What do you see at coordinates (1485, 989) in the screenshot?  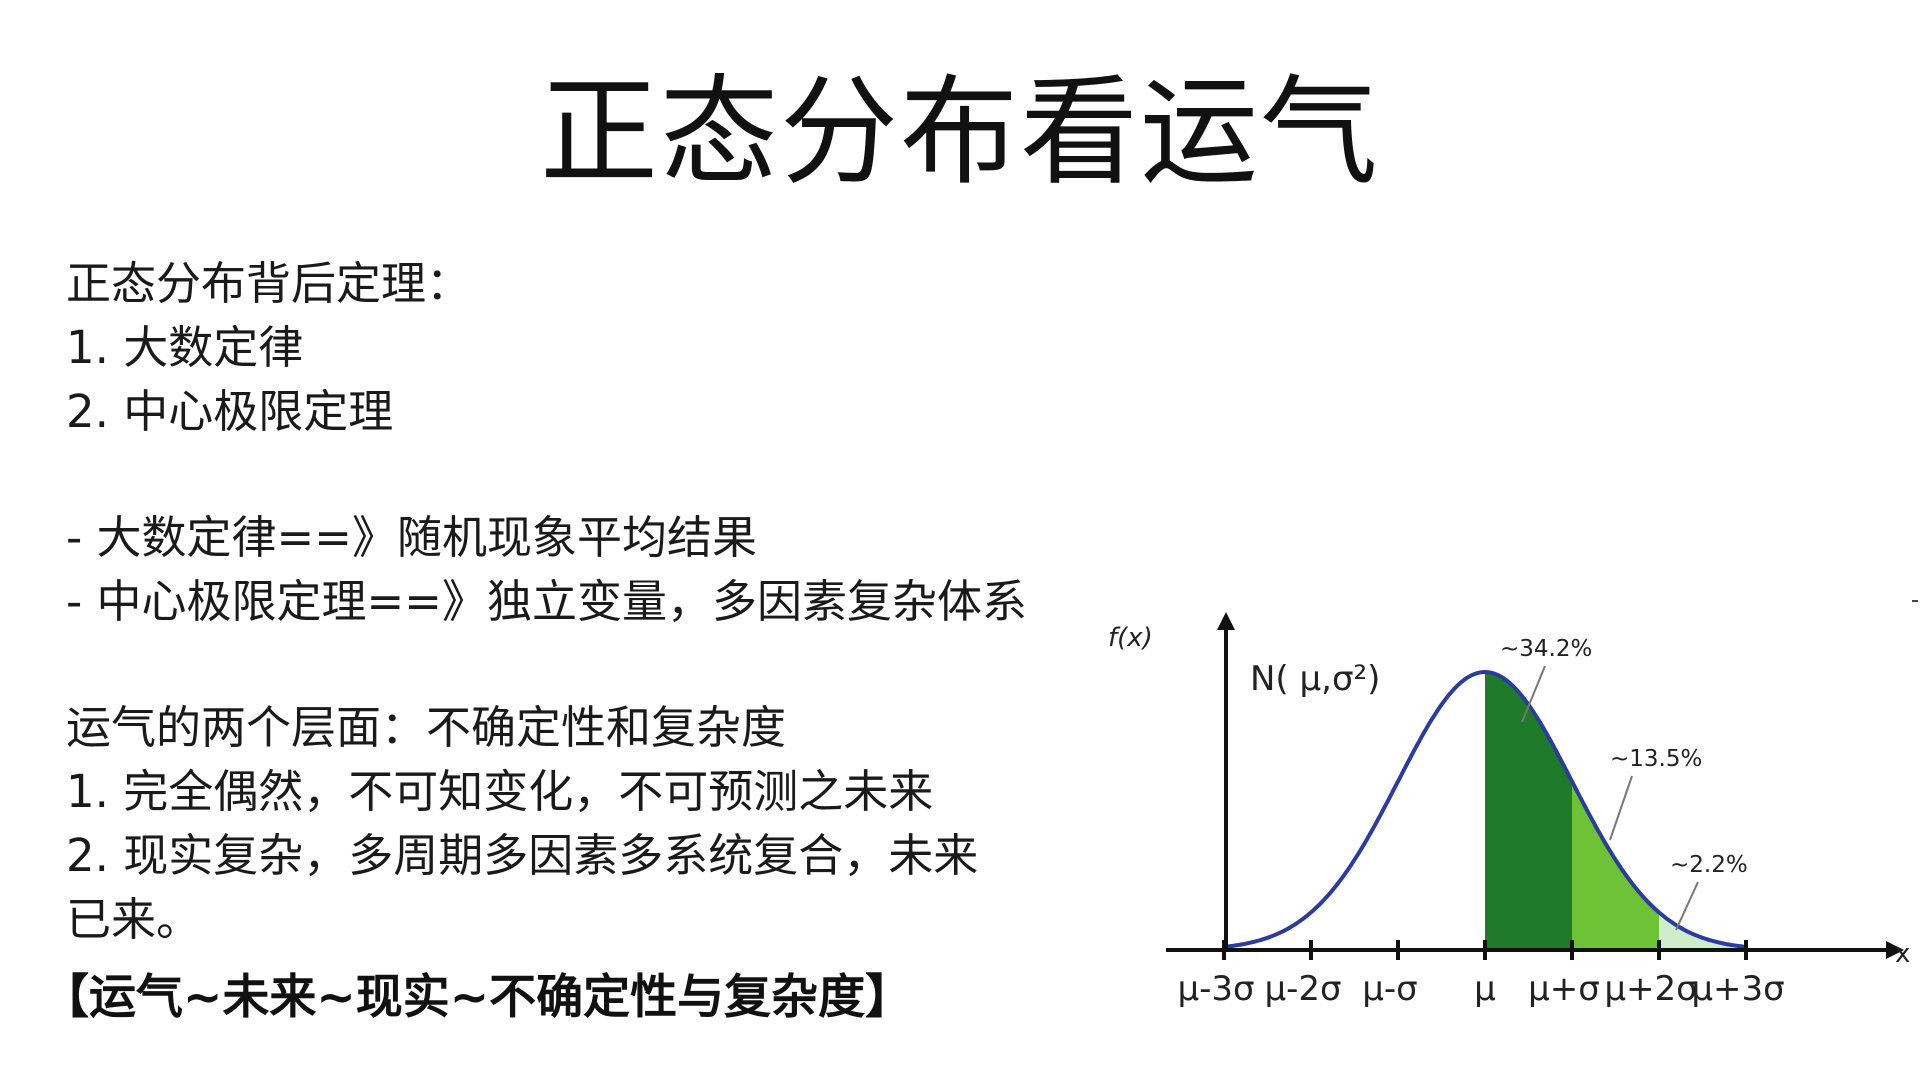 I see `x-tick-label: μ` at bounding box center [1485, 989].